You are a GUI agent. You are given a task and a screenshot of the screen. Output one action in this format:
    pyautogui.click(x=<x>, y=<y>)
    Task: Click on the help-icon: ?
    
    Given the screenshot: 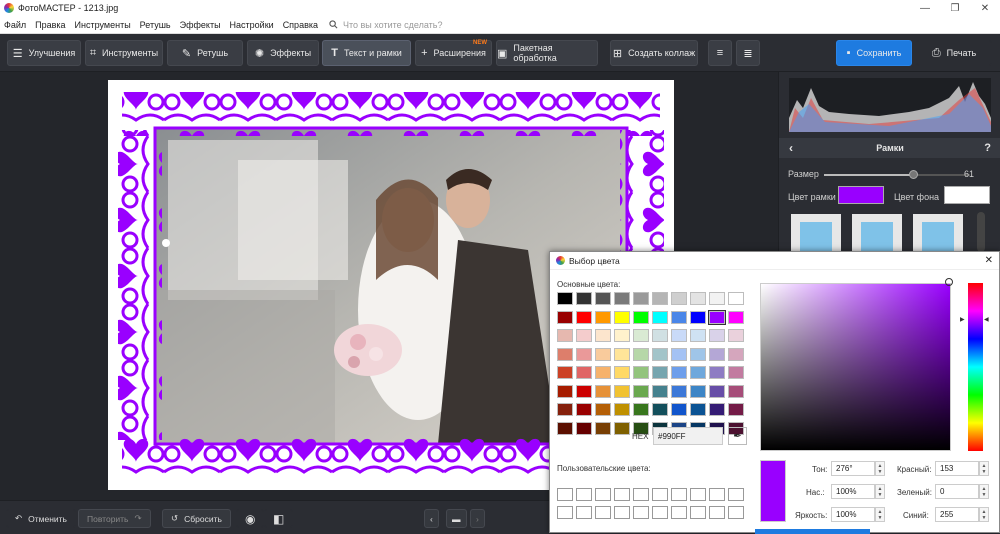 What is the action you would take?
    pyautogui.click(x=987, y=148)
    